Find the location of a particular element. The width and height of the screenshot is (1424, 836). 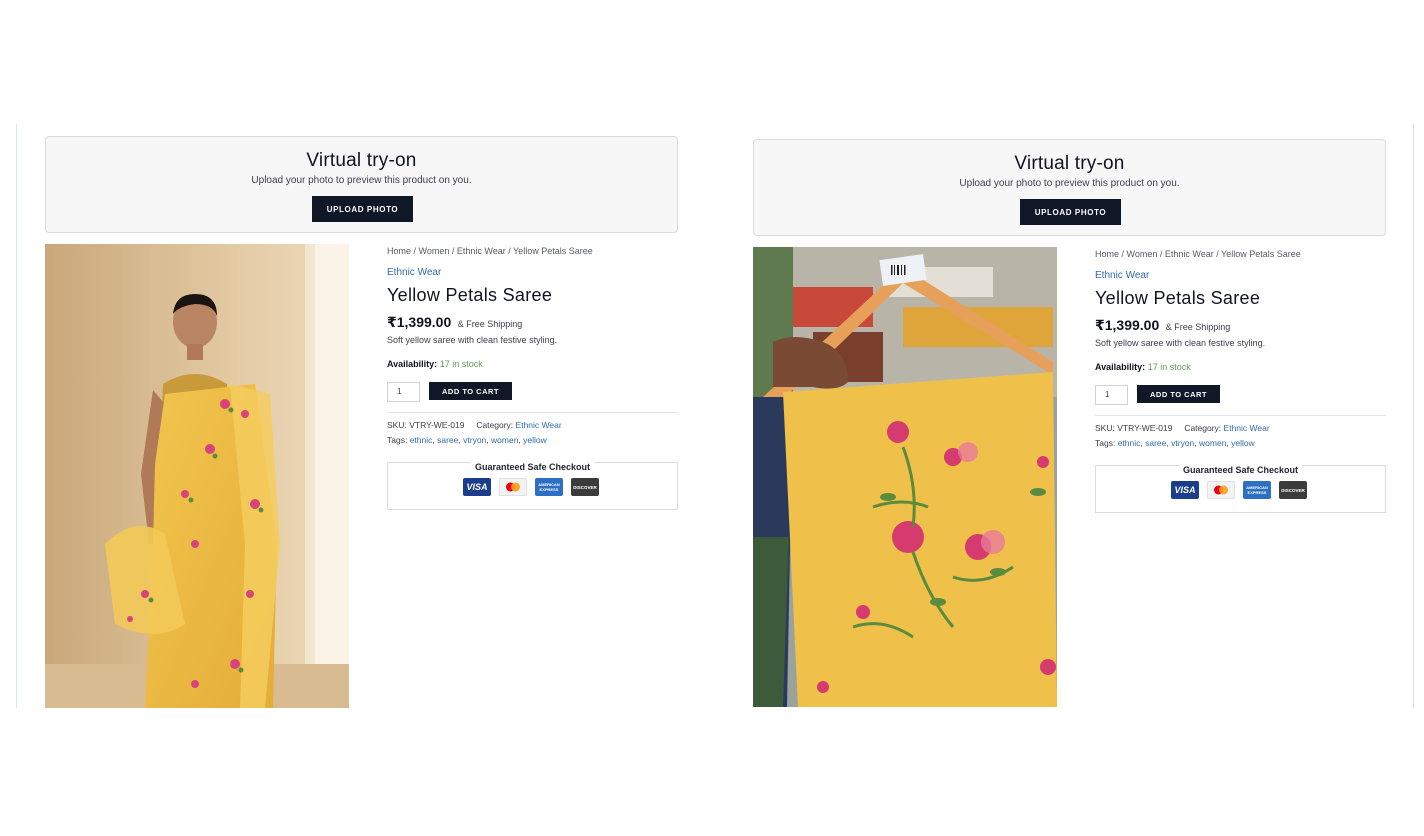

model-saree-photo is located at coordinates (197, 476).